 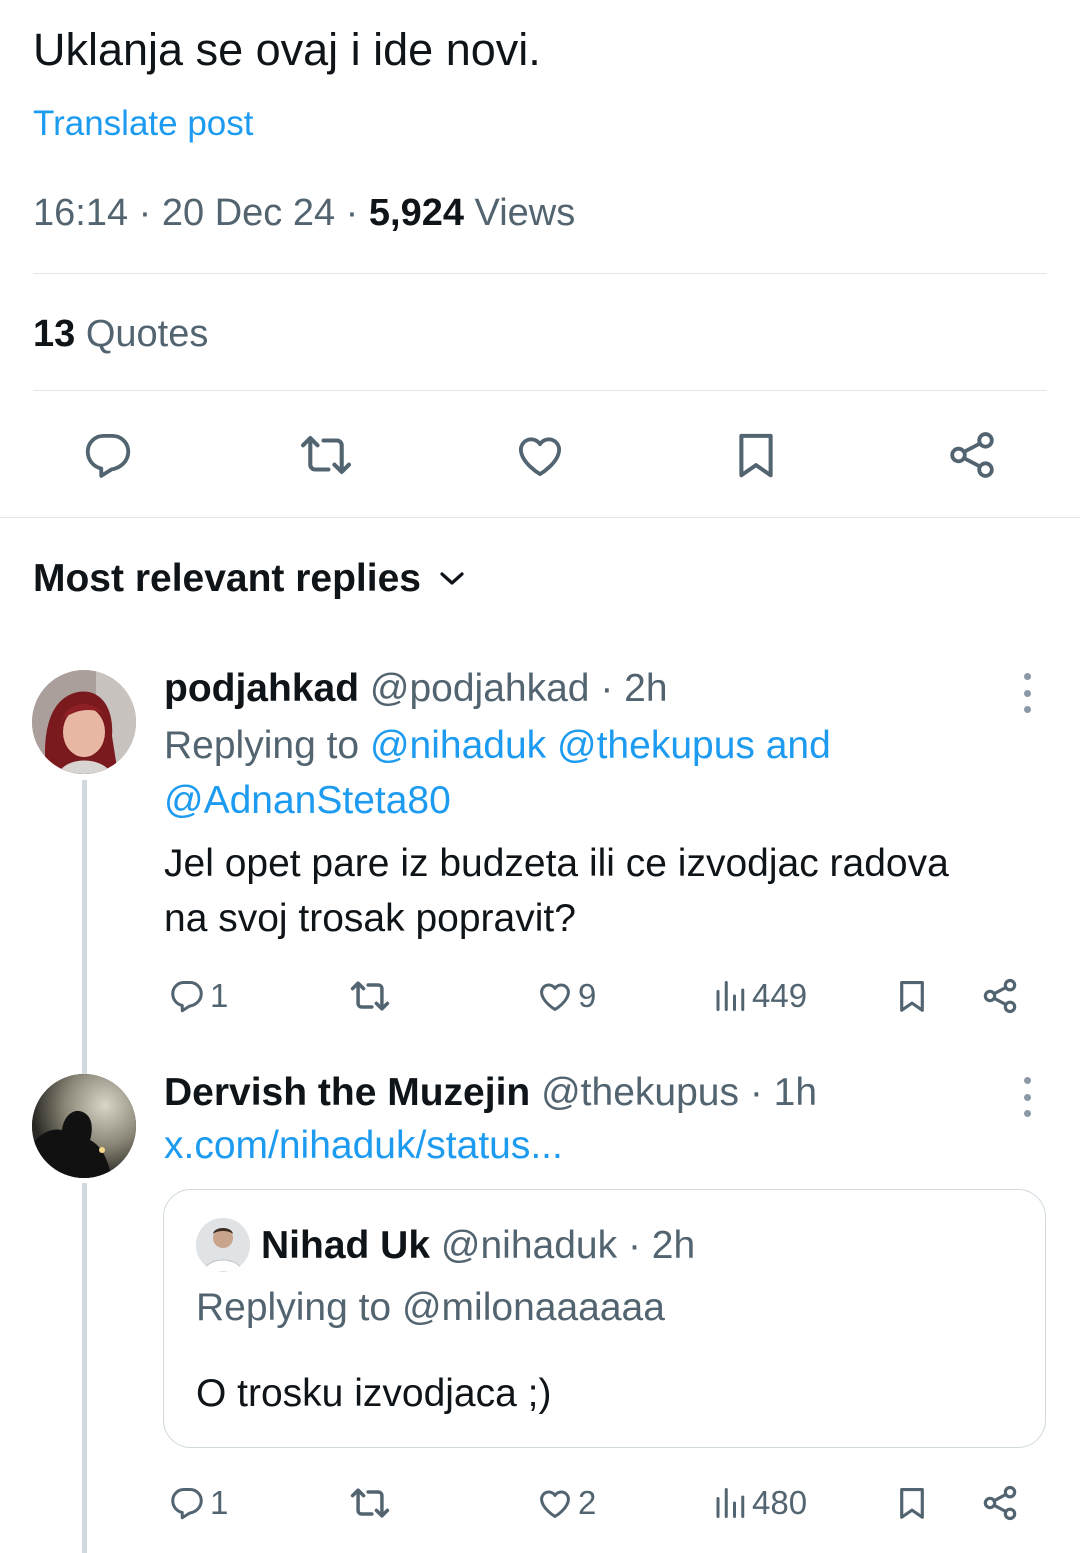 I want to click on chevron-down-icon, so click(x=452, y=578).